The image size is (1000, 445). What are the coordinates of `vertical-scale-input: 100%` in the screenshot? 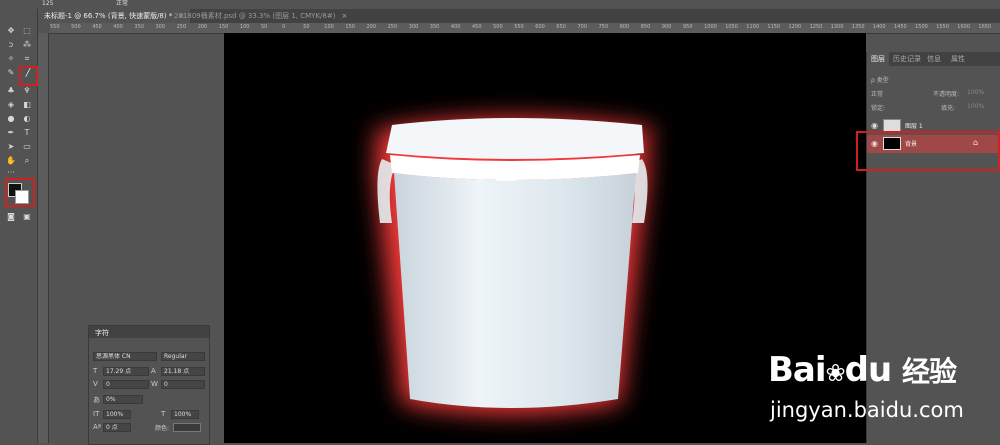 It's located at (117, 414).